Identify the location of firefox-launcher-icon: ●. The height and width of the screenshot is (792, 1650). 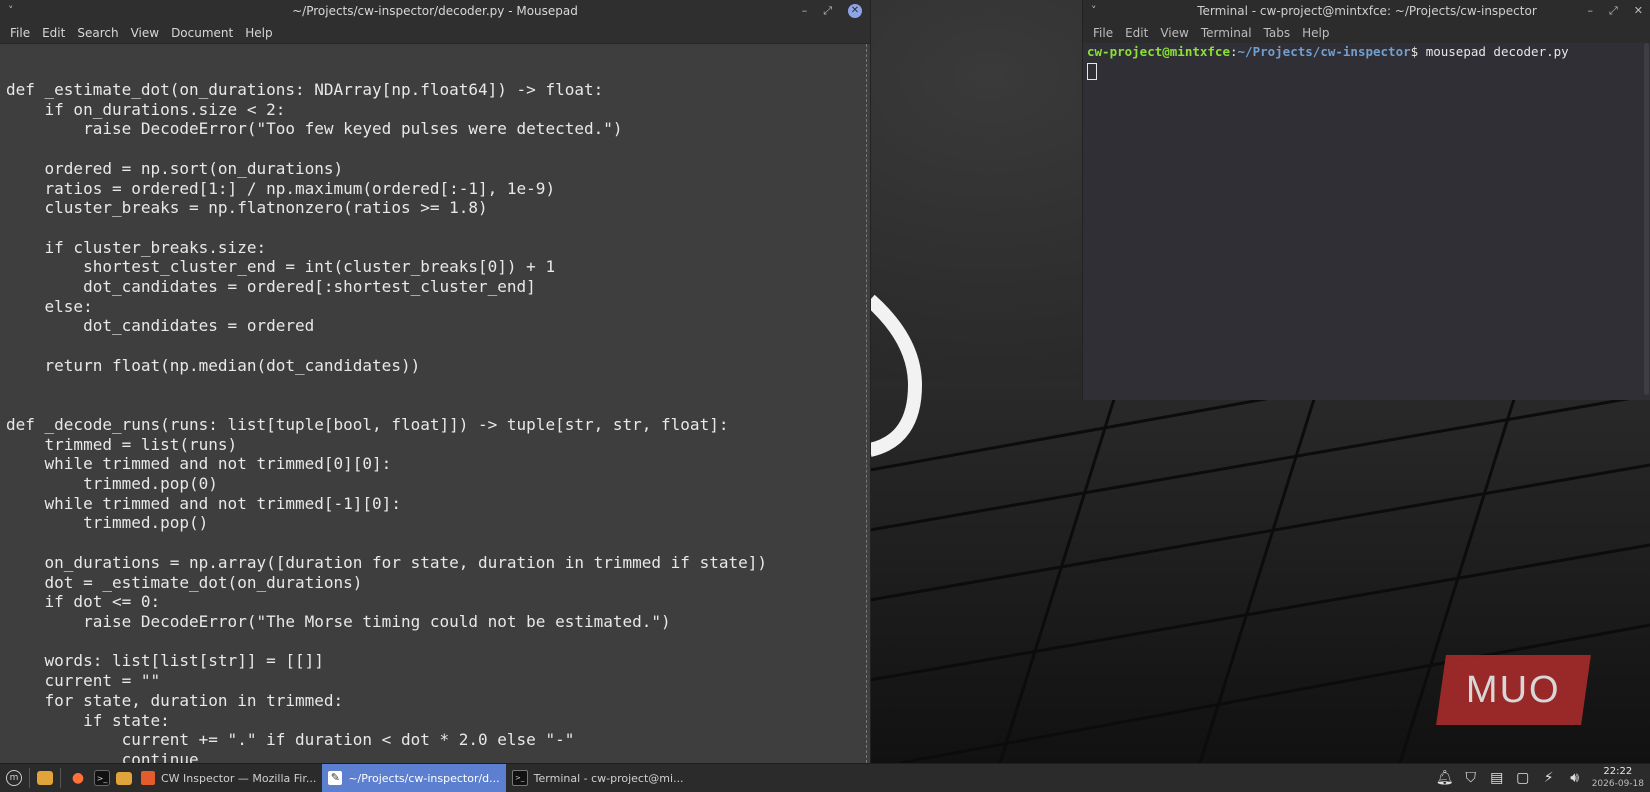
(78, 778).